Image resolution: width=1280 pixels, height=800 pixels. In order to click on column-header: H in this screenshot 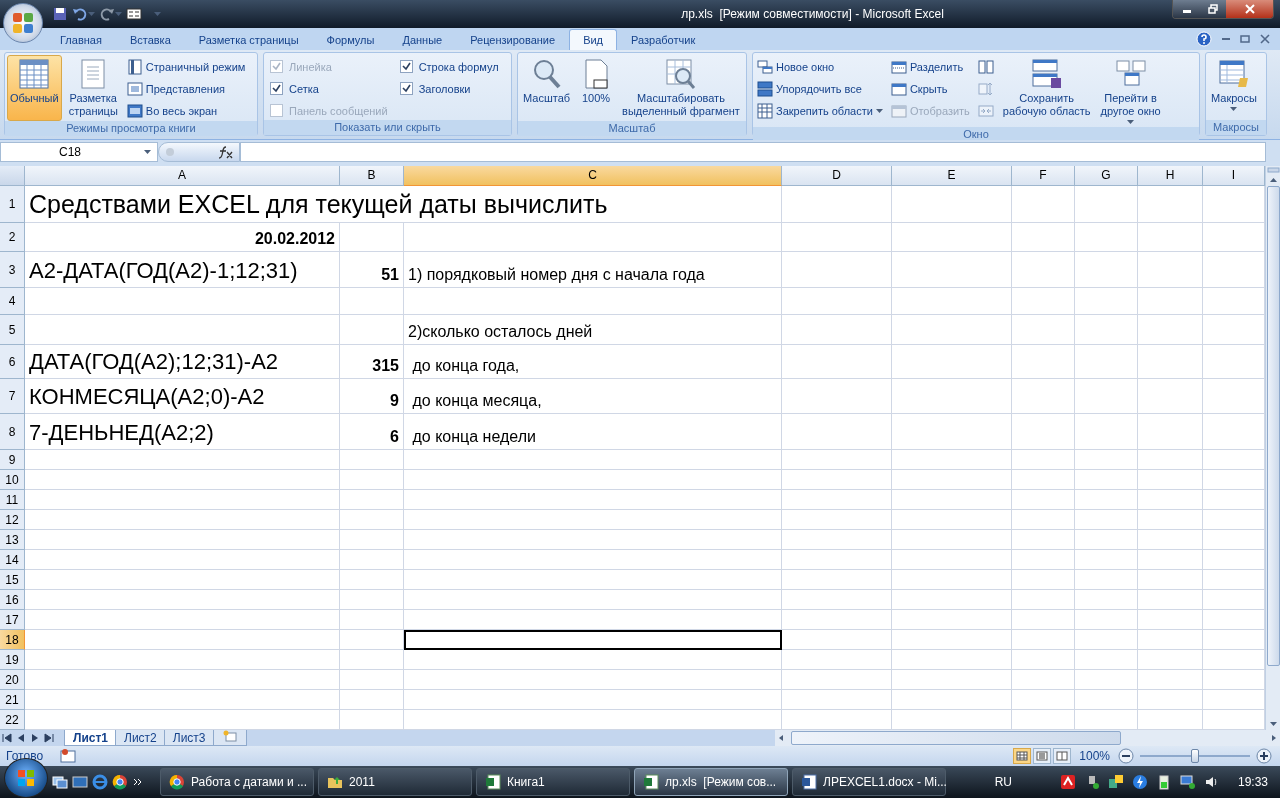, I will do `click(1170, 176)`.